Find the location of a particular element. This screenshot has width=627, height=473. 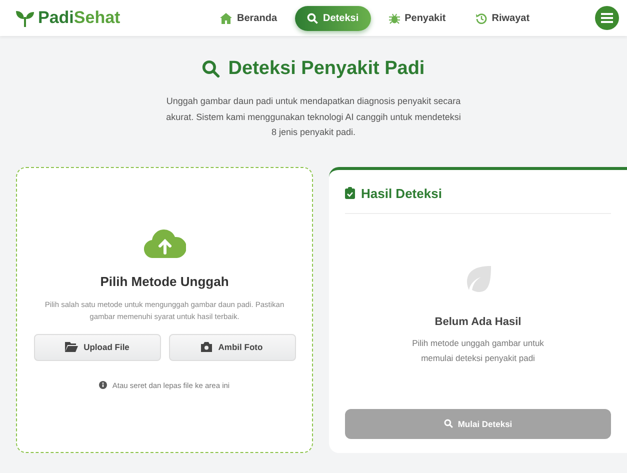

folder-icon is located at coordinates (71, 347).